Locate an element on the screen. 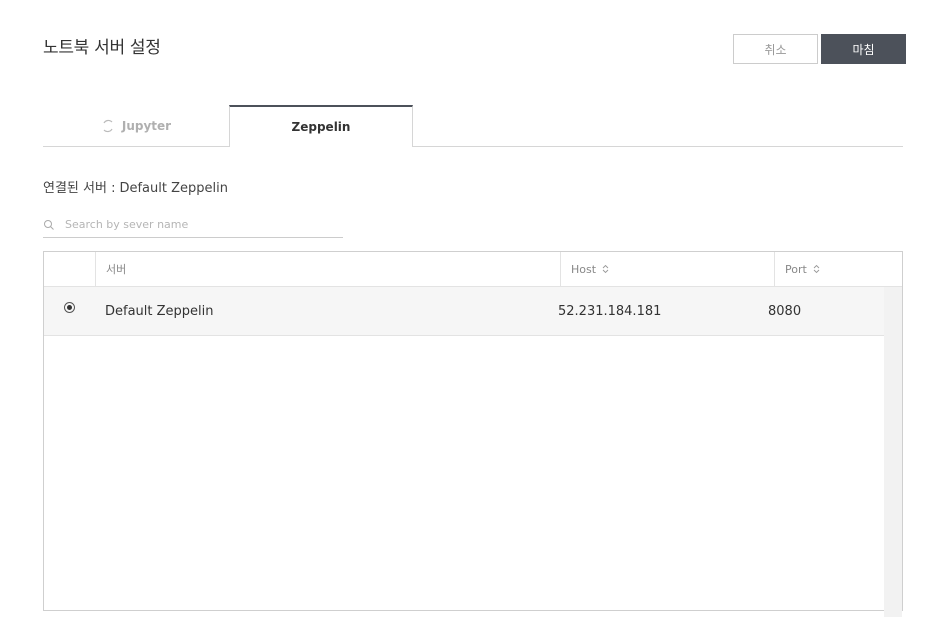 This screenshot has height=617, width=941. page-title: 노트북 서버 설정 is located at coordinates (102, 48).